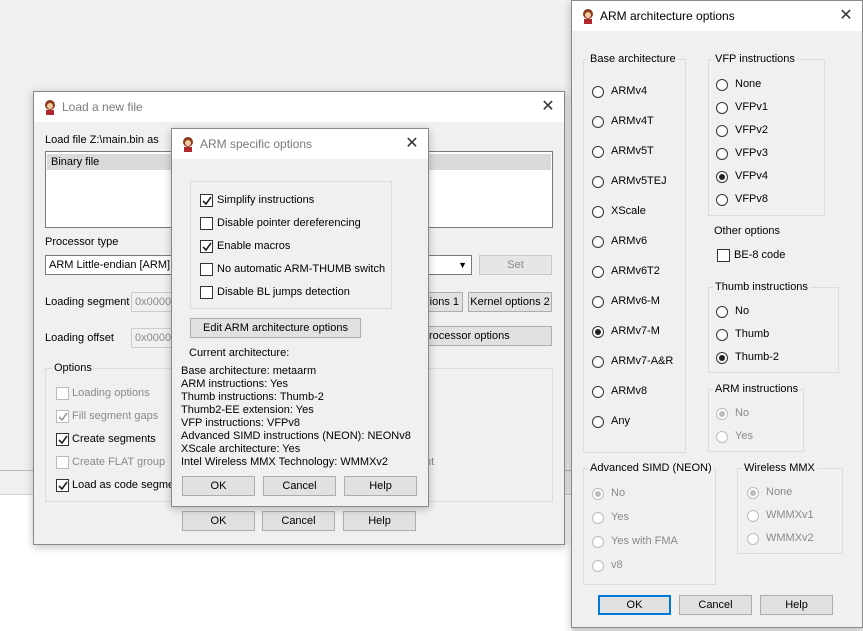 This screenshot has width=863, height=631. I want to click on be8-checkbox, so click(723, 255).